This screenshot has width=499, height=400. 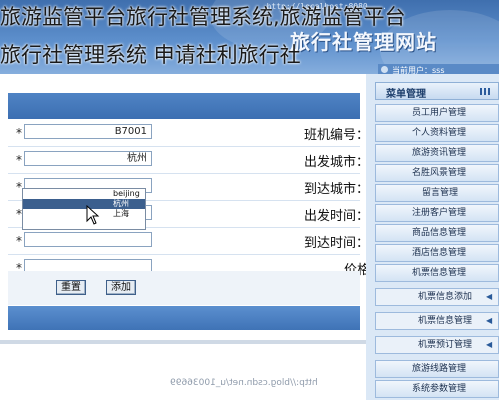 I want to click on sidebar-item-label: 商品信息管理, so click(x=439, y=233).